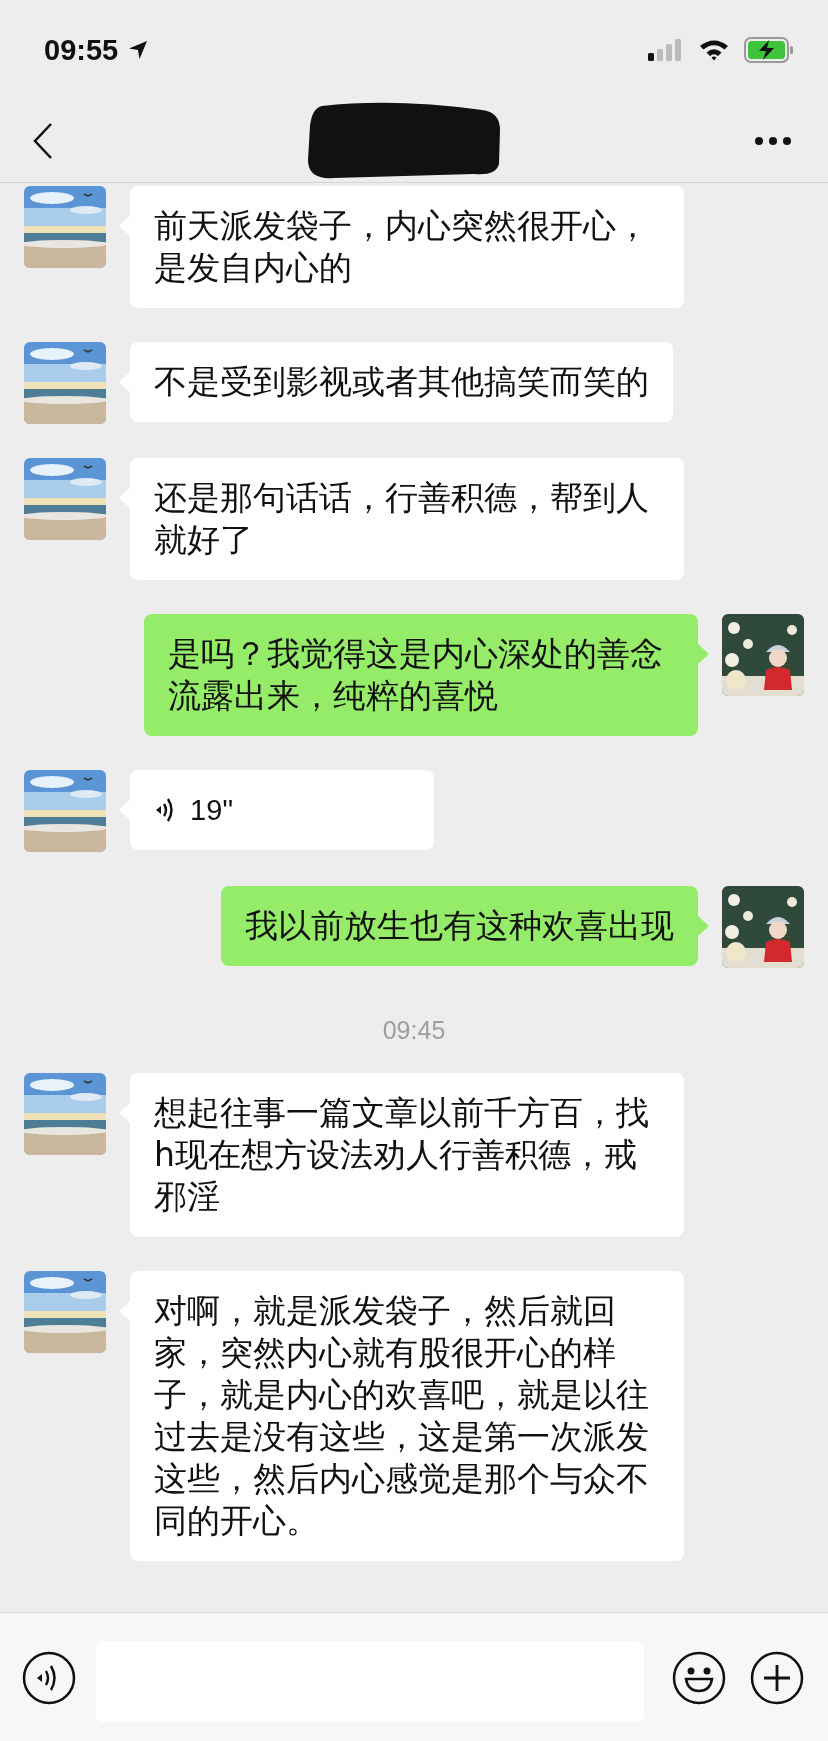 The width and height of the screenshot is (828, 1741). Describe the element at coordinates (459, 926) in the screenshot. I see `message-bubble: 我以前放生也有这种欢喜出现` at that location.